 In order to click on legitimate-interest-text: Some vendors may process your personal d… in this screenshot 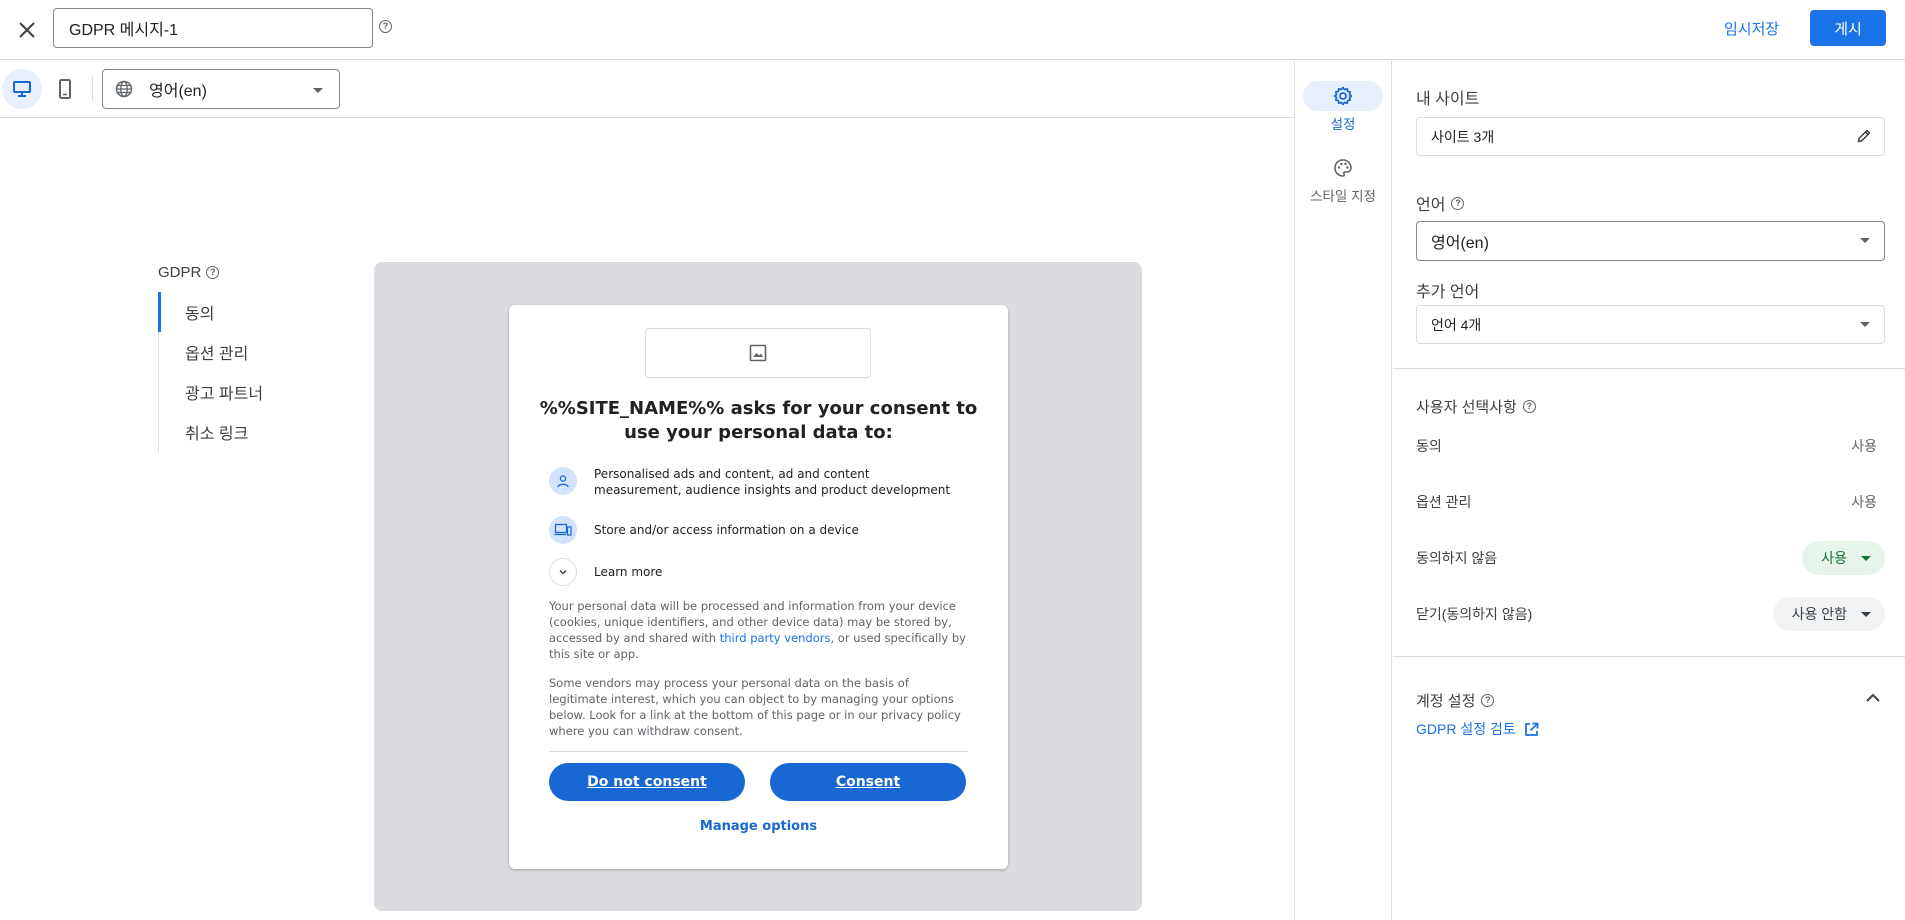, I will do `click(755, 707)`.